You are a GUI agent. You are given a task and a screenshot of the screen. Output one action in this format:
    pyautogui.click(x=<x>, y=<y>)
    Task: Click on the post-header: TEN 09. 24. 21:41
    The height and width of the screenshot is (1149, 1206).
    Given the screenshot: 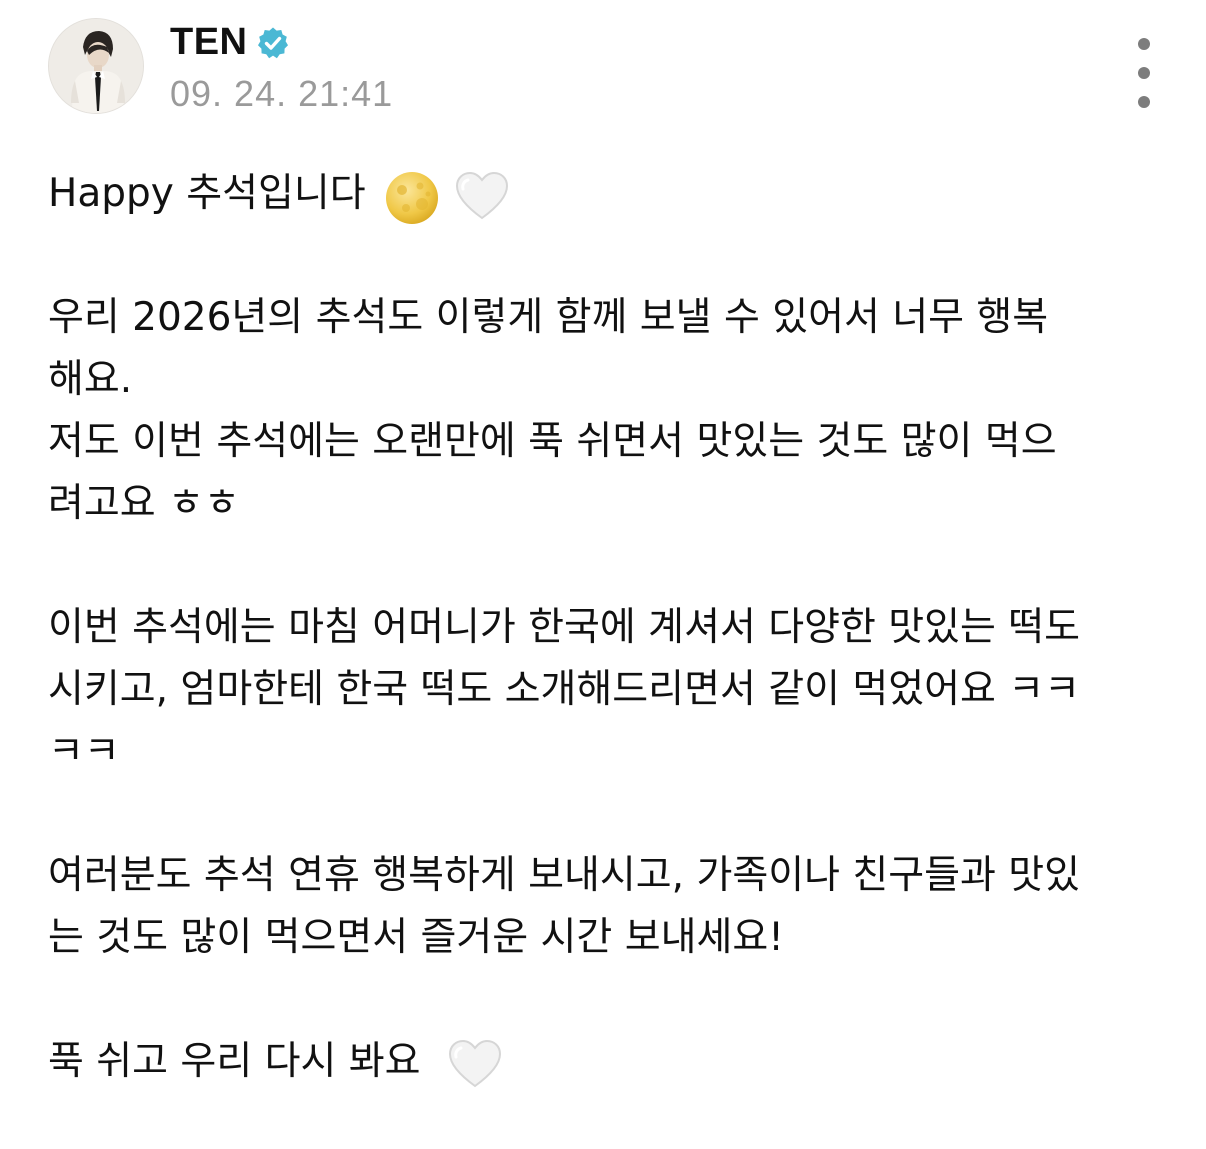 What is the action you would take?
    pyautogui.click(x=603, y=68)
    